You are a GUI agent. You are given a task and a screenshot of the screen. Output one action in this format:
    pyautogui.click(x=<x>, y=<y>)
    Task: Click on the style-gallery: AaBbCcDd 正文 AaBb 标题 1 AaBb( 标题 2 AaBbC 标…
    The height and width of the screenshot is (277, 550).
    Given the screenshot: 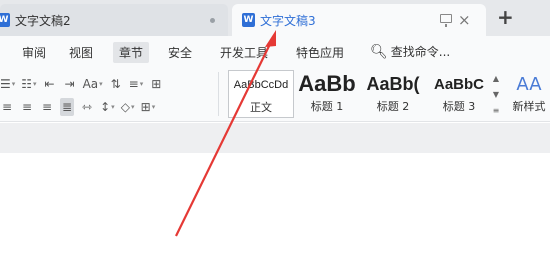 What is the action you would take?
    pyautogui.click(x=365, y=94)
    